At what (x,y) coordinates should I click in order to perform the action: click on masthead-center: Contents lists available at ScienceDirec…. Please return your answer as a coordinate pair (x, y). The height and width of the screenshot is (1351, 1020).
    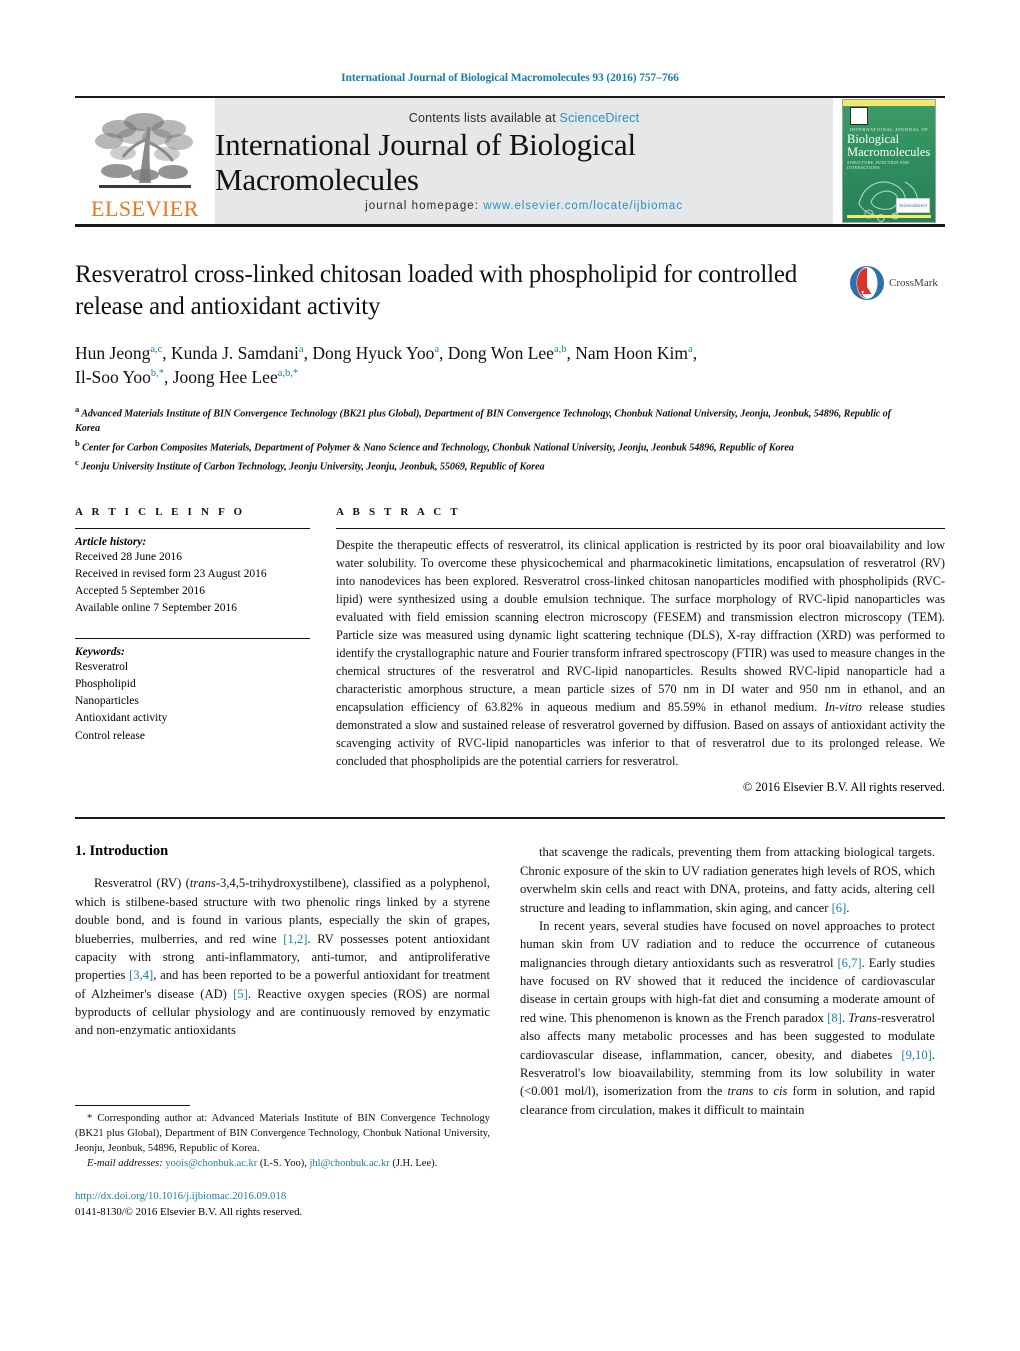
    Looking at the image, I should click on (524, 161).